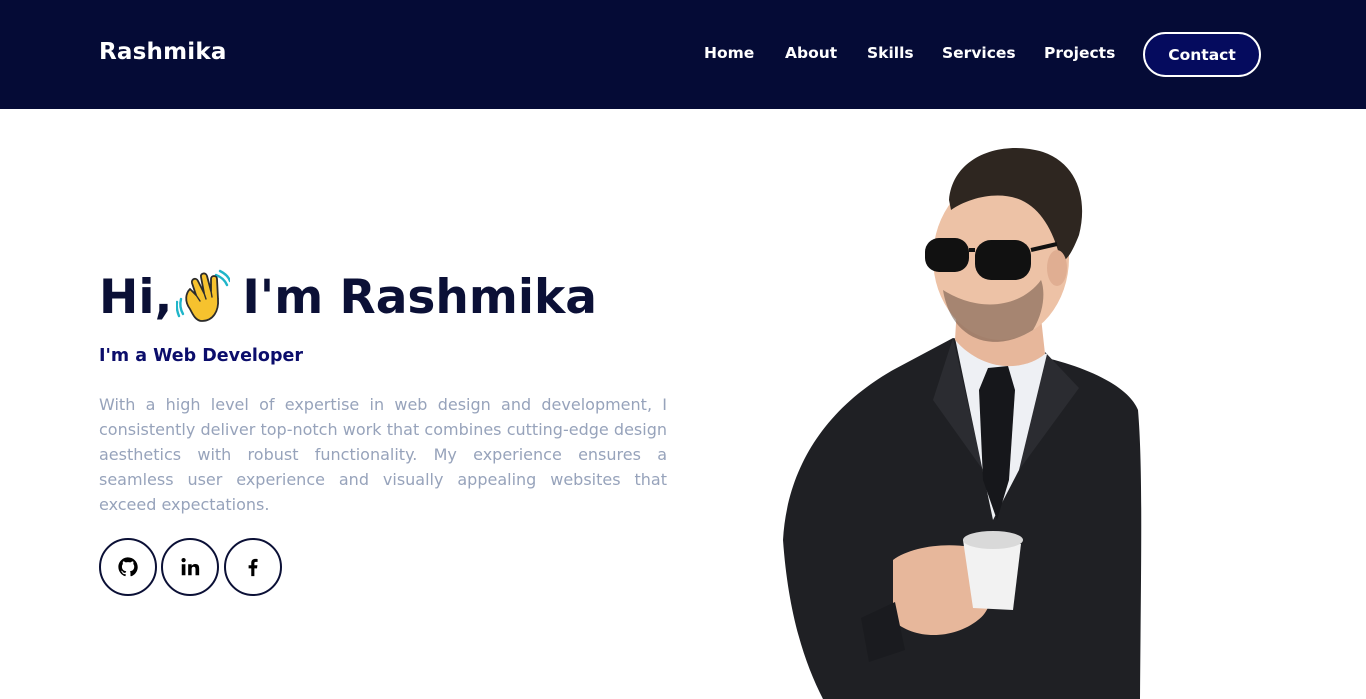 The height and width of the screenshot is (699, 1366). I want to click on nav-link-home: Home, so click(729, 53).